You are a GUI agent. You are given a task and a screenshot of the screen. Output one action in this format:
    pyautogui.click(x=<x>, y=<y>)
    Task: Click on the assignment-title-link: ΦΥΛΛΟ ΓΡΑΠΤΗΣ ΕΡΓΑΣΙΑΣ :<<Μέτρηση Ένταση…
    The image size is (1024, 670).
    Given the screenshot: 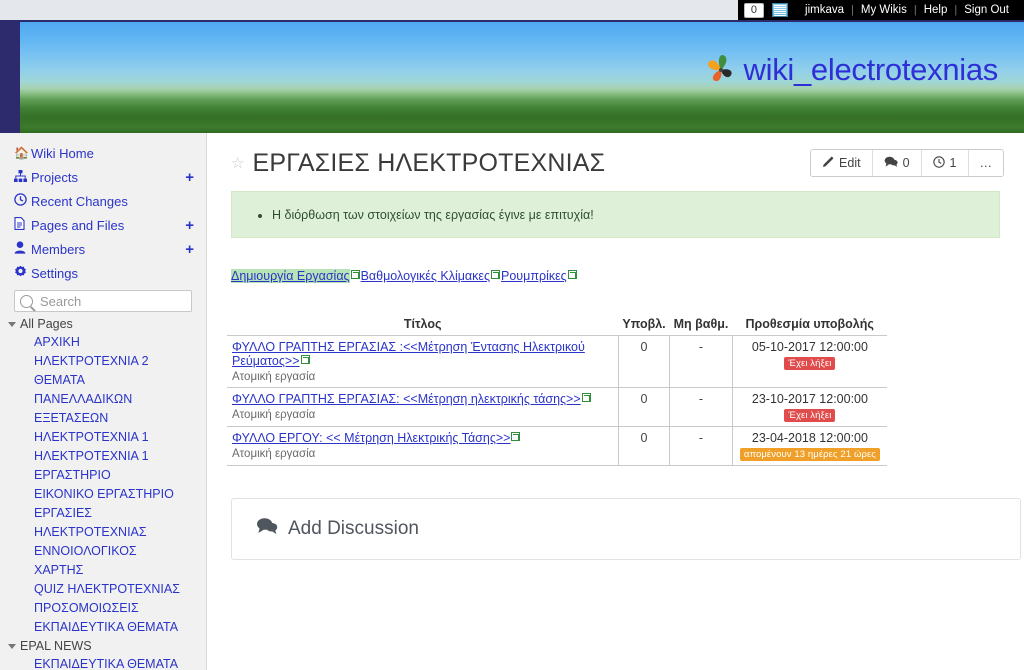 What is the action you would take?
    pyautogui.click(x=408, y=354)
    